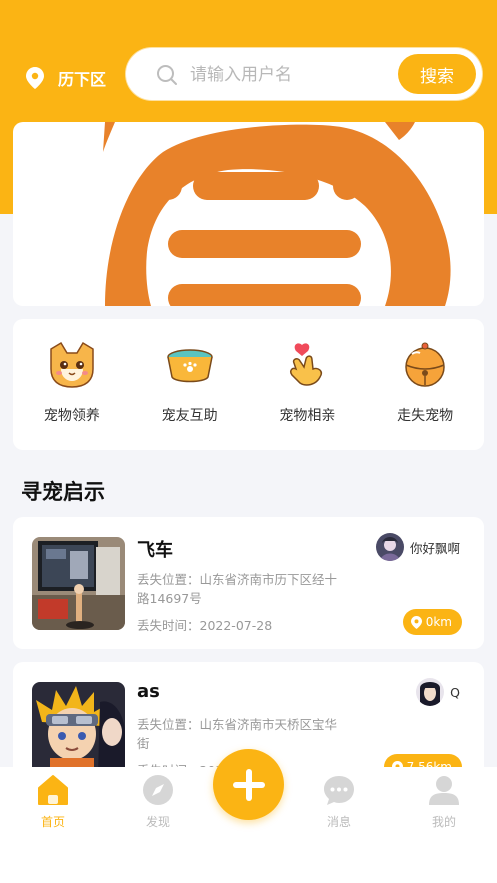 This screenshot has width=497, height=883. What do you see at coordinates (277, 214) in the screenshot?
I see `banner-logo-image` at bounding box center [277, 214].